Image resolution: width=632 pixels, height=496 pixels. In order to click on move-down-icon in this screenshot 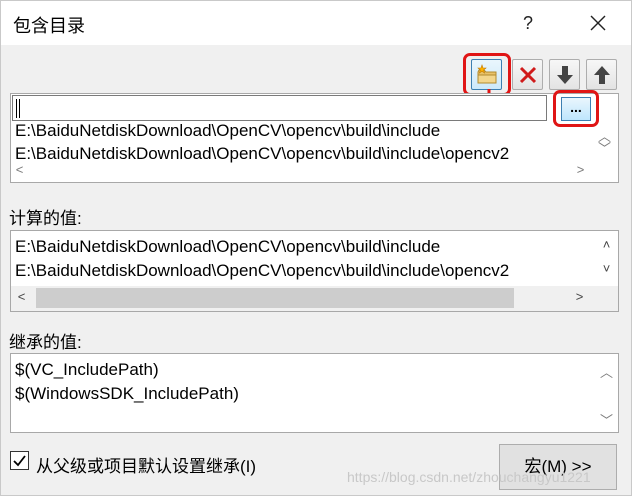, I will do `click(565, 75)`.